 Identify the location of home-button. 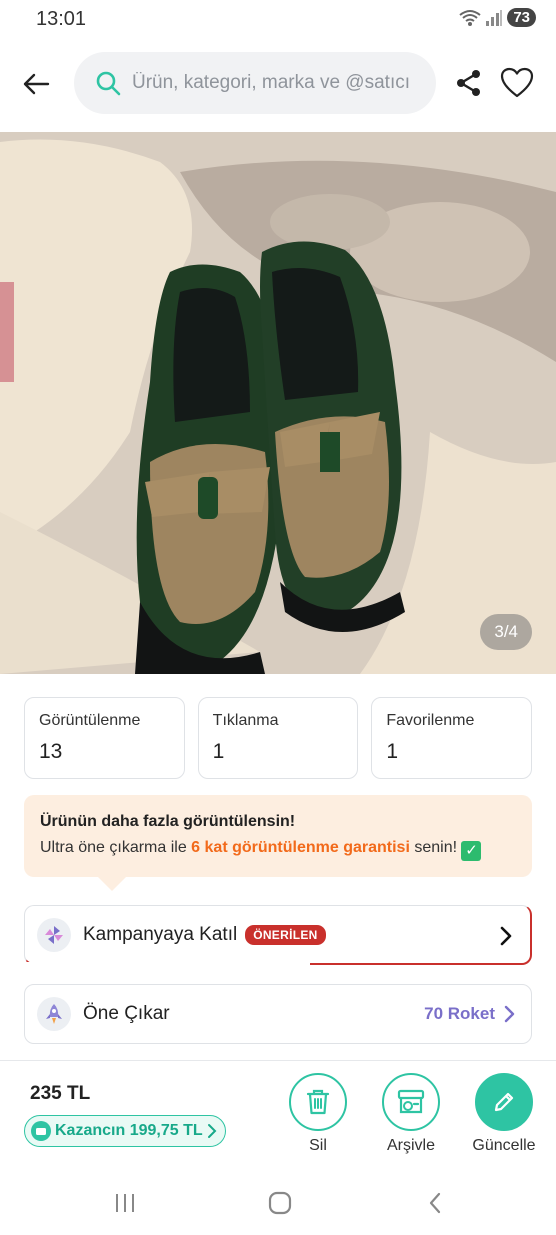
(280, 1203).